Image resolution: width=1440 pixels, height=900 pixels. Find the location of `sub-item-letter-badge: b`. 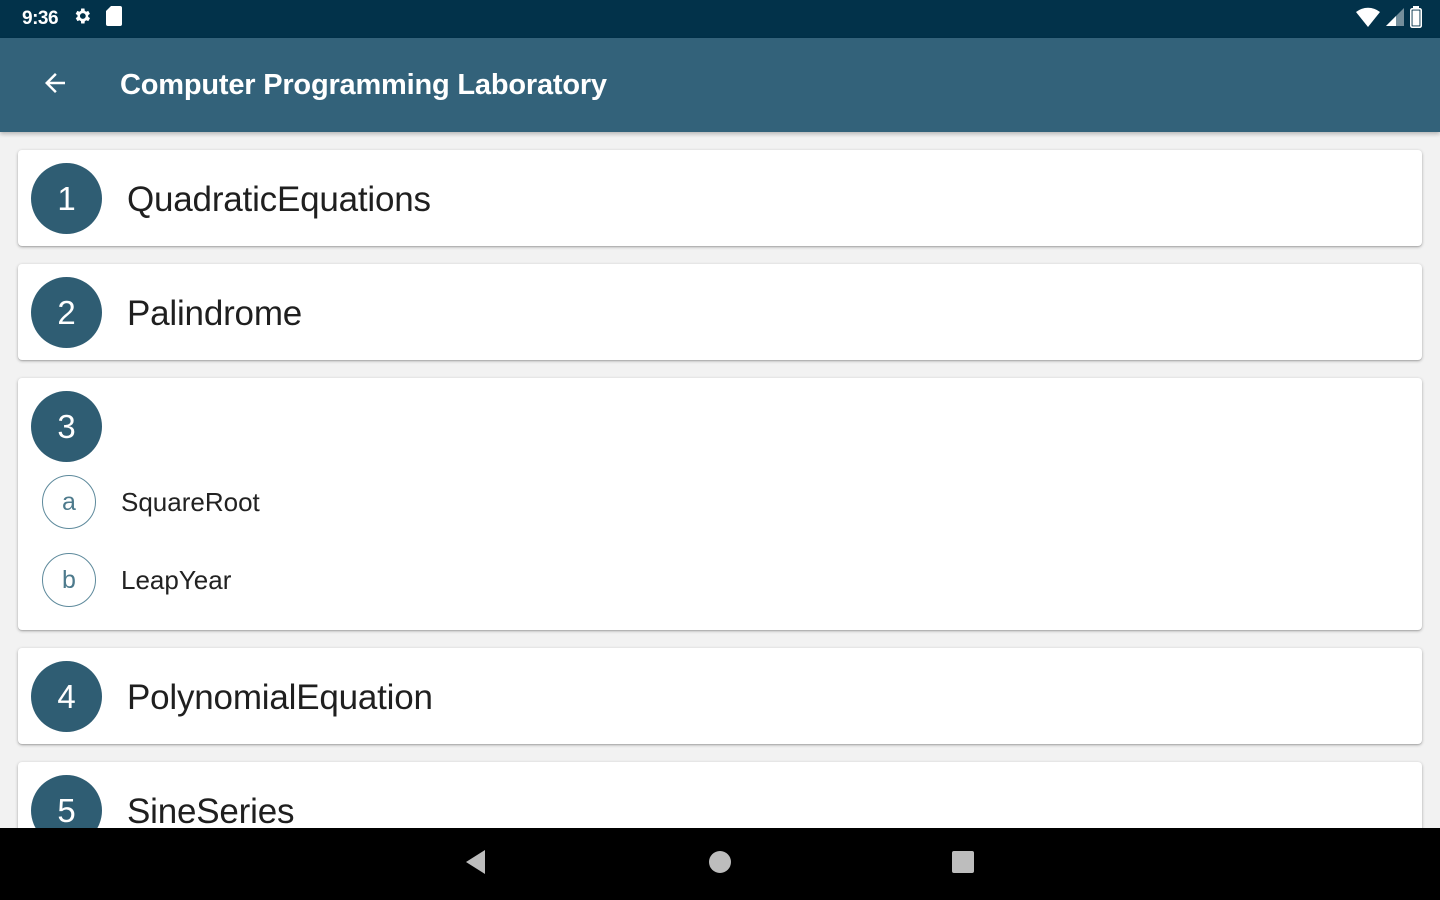

sub-item-letter-badge: b is located at coordinates (69, 580).